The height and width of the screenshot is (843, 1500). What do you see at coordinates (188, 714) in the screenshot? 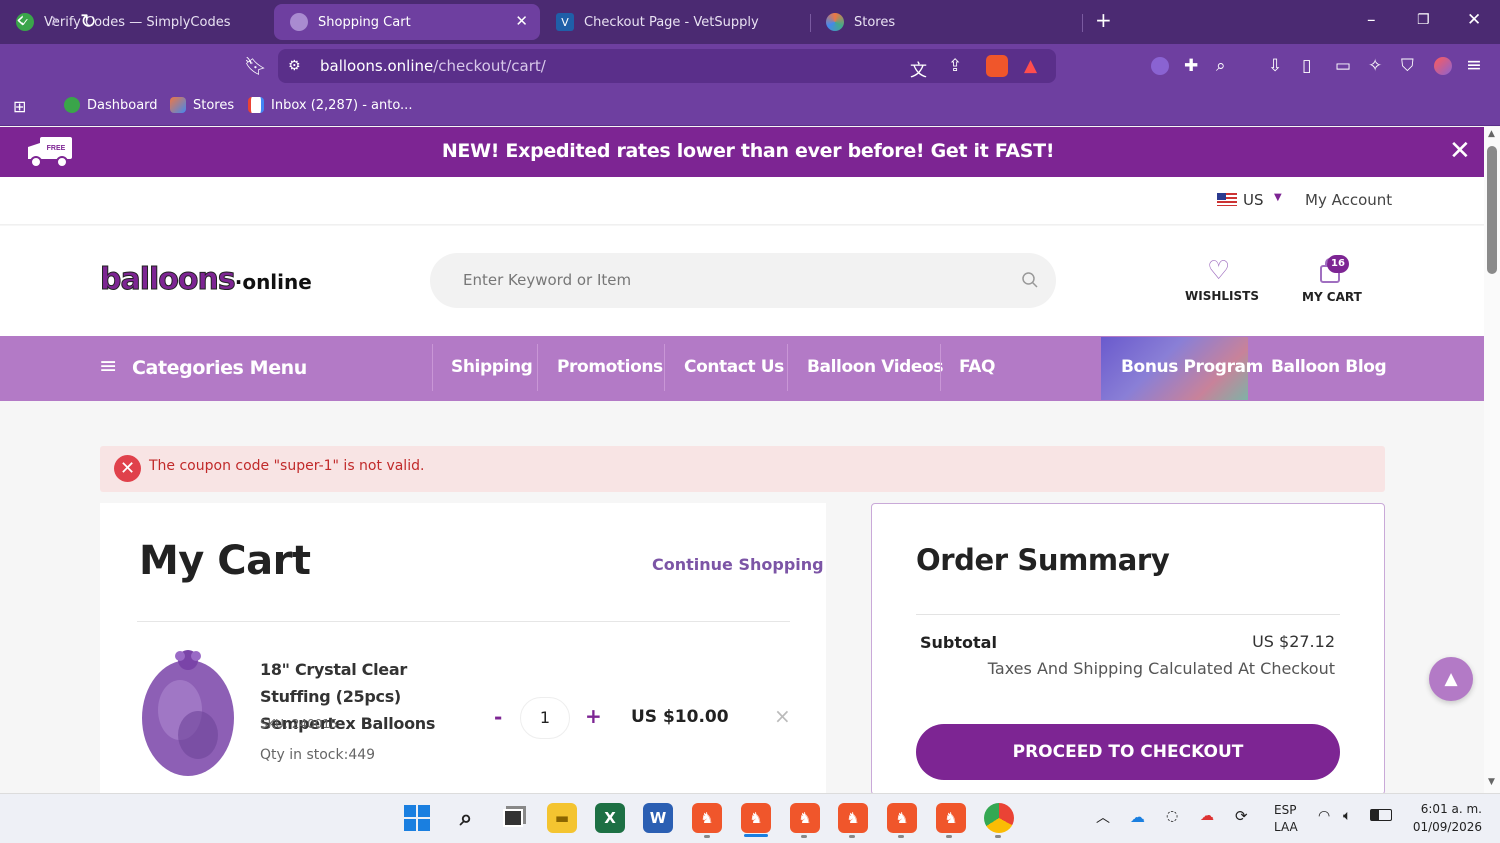
I see `product-image` at bounding box center [188, 714].